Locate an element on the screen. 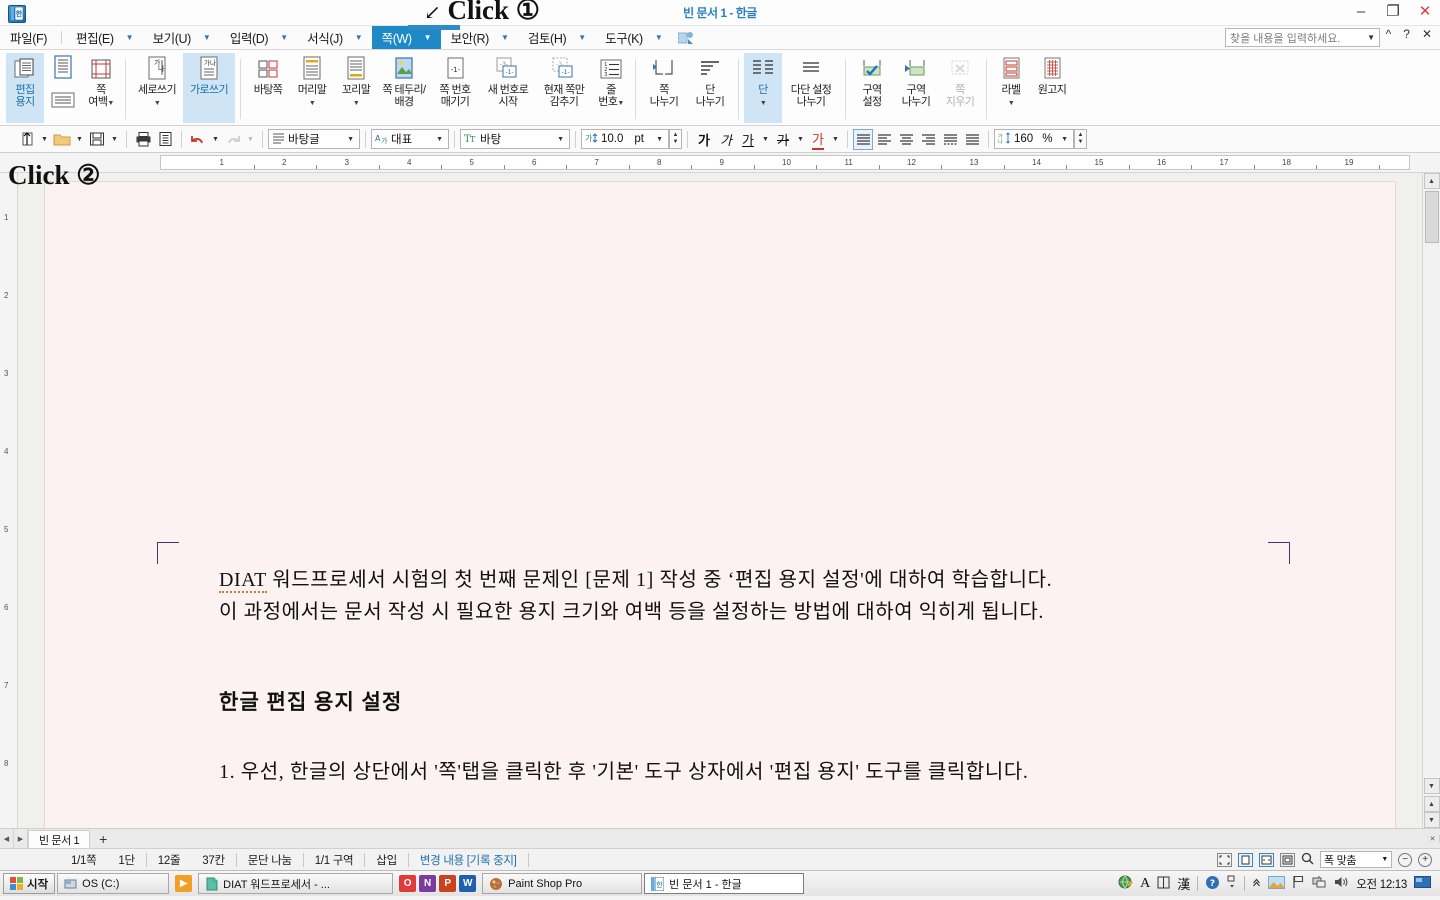 The image size is (1440, 900). picture-icon is located at coordinates (1277, 883).